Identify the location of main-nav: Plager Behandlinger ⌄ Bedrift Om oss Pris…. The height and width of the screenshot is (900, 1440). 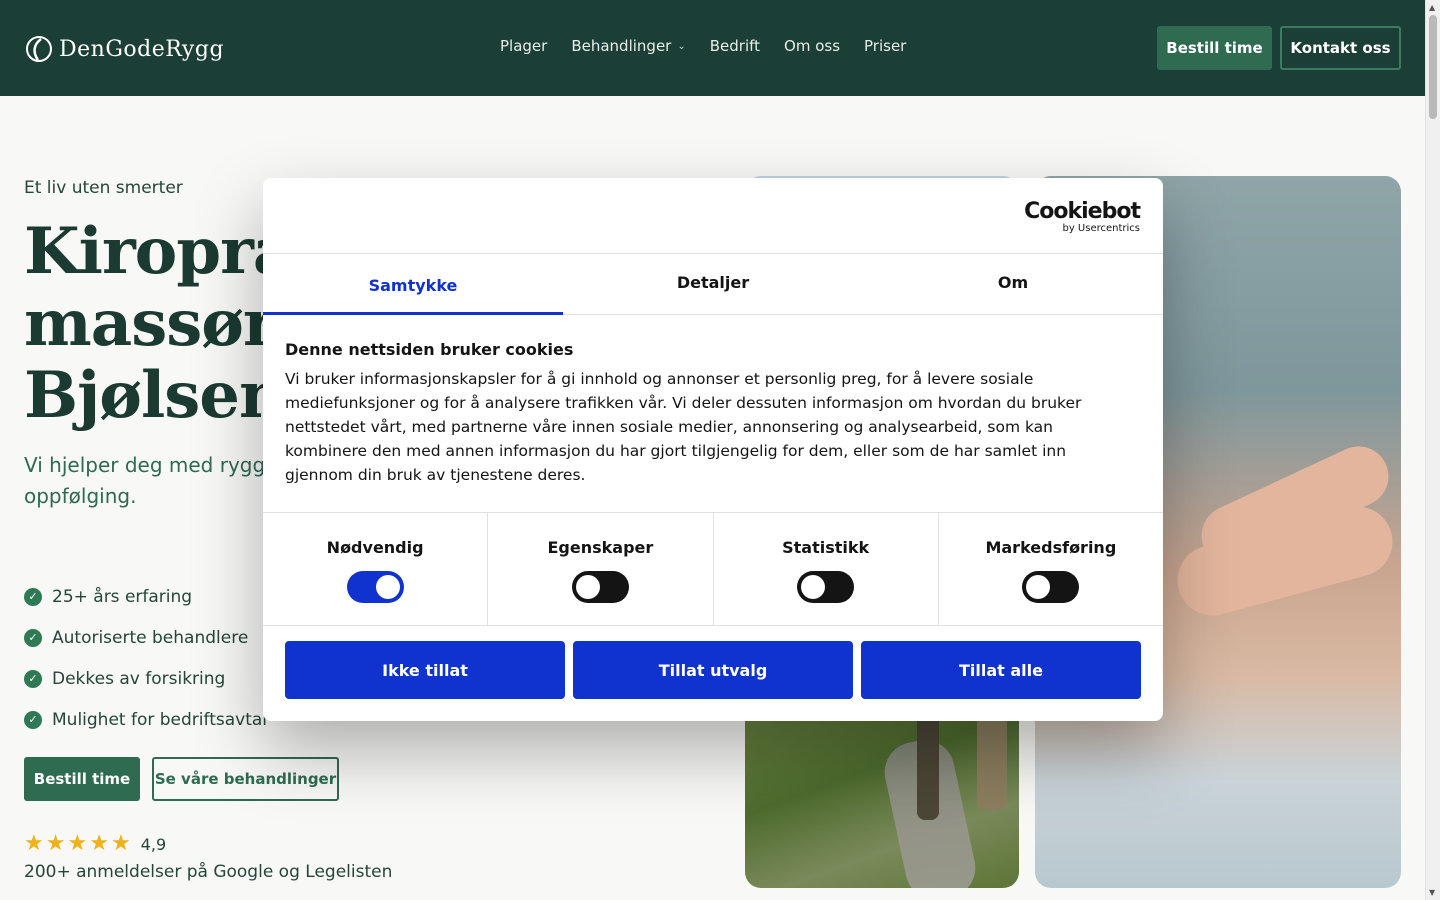
(703, 46).